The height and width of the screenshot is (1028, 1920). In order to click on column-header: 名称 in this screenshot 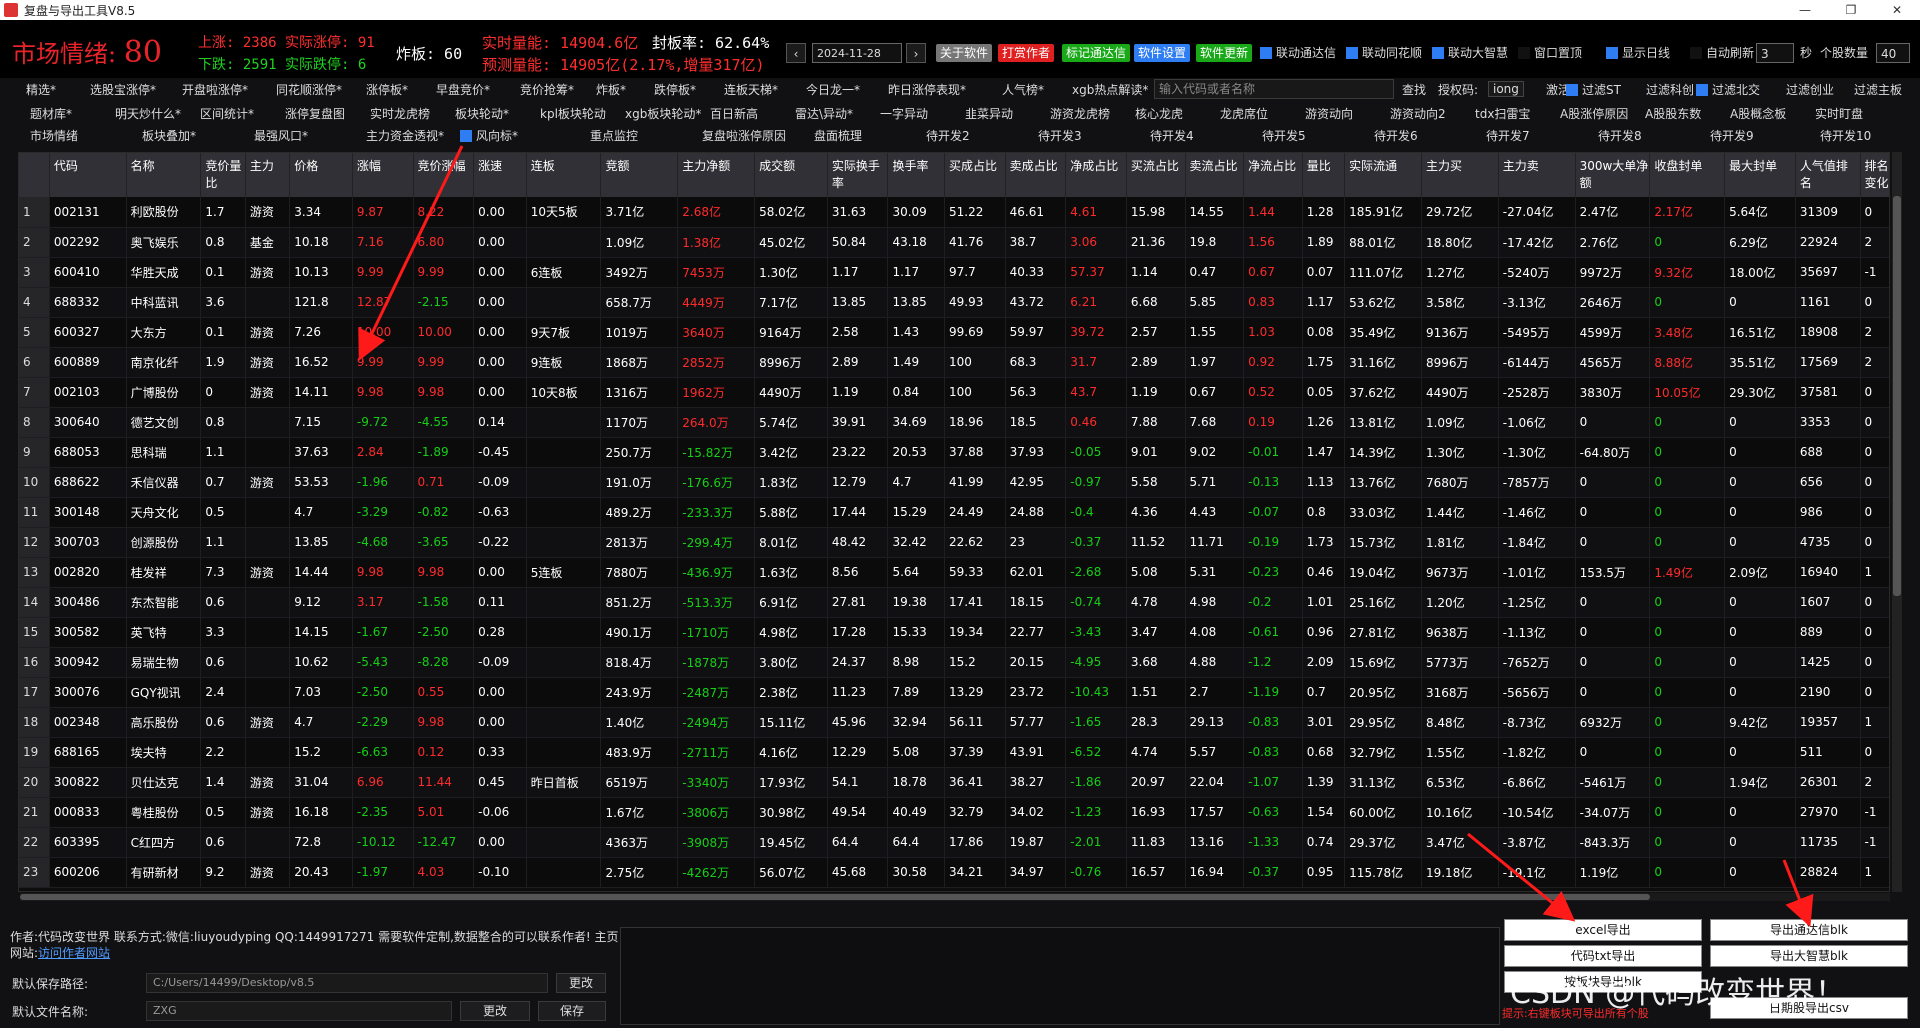, I will do `click(164, 175)`.